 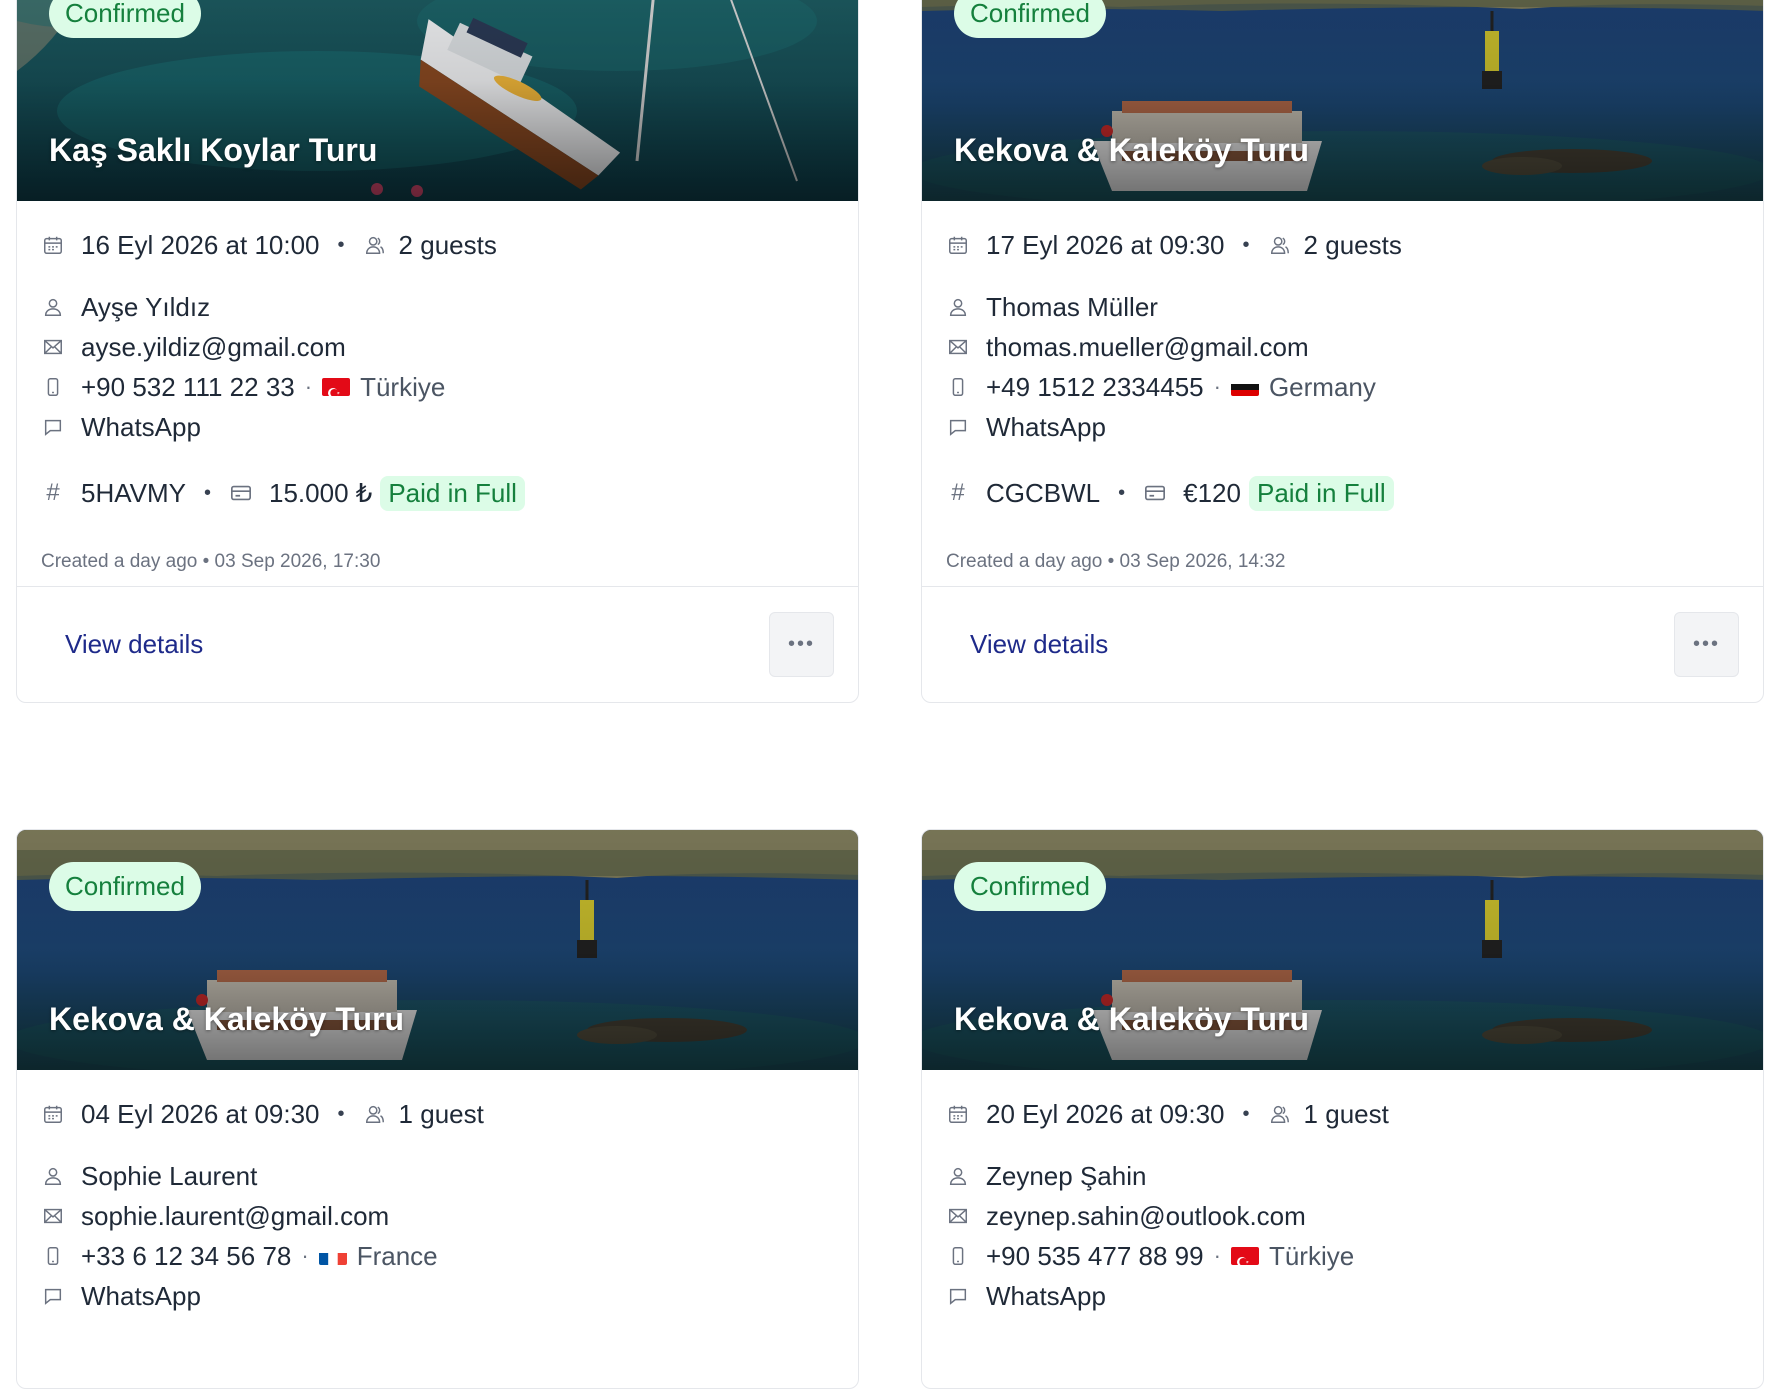 What do you see at coordinates (1321, 493) in the screenshot?
I see `payment-status-badge: Paid in Full` at bounding box center [1321, 493].